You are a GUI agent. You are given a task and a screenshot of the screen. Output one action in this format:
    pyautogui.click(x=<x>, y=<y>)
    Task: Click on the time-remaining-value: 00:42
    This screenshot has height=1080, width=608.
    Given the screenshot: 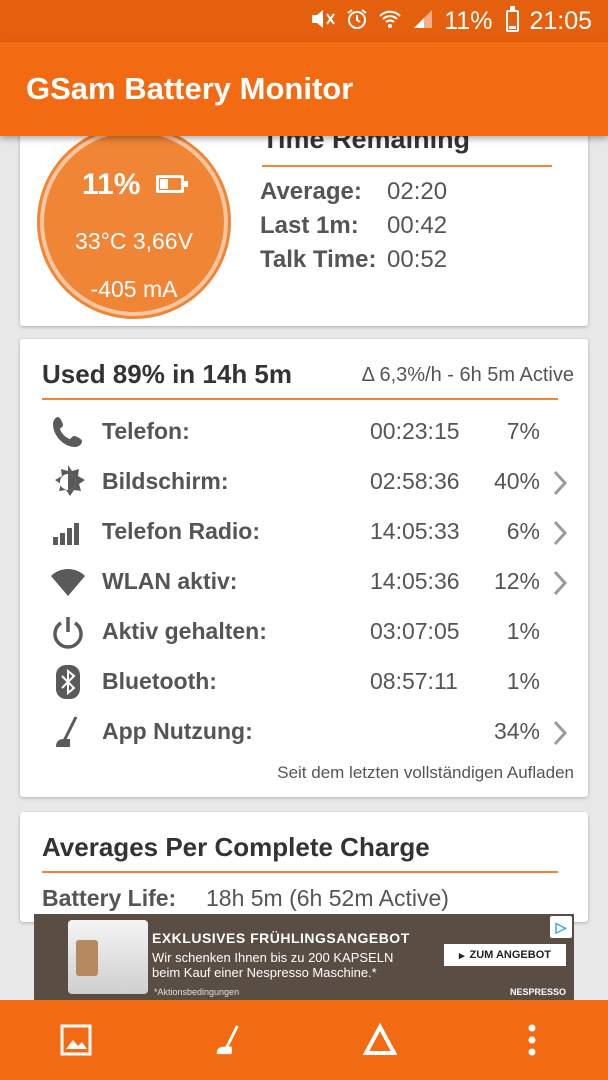 What is the action you would take?
    pyautogui.click(x=417, y=225)
    